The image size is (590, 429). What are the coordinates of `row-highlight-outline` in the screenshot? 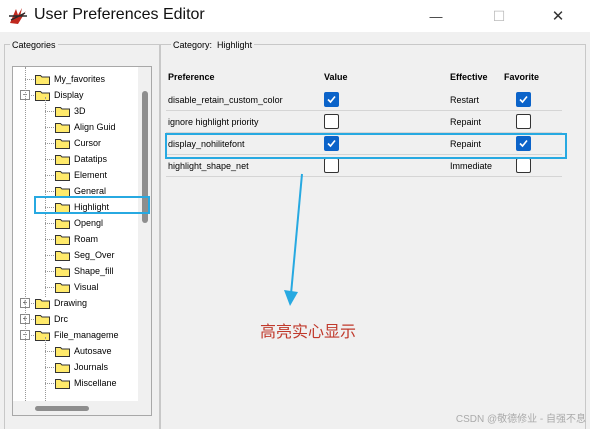 It's located at (366, 146).